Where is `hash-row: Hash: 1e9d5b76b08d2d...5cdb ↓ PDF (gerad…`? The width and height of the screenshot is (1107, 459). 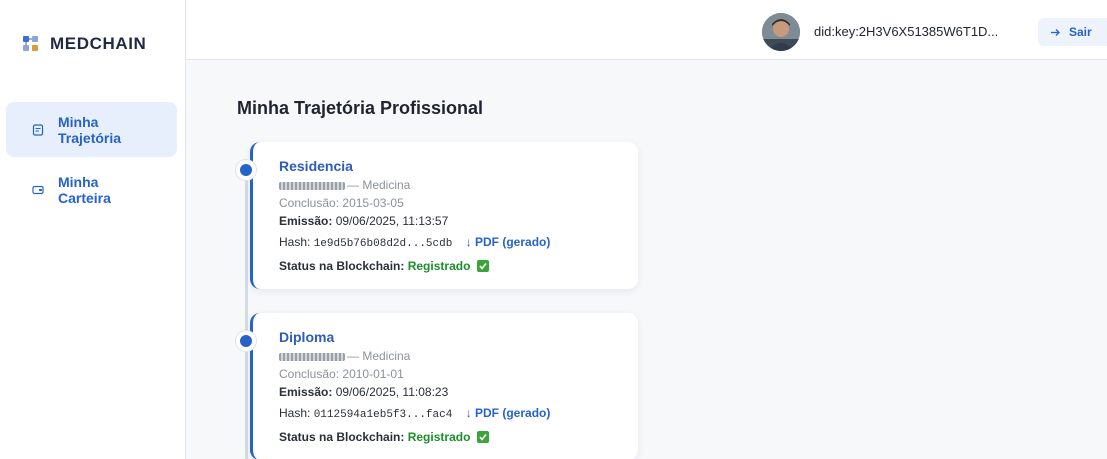 hash-row: Hash: 1e9d5b76b08d2d...5cdb ↓ PDF (gerad… is located at coordinates (458, 243).